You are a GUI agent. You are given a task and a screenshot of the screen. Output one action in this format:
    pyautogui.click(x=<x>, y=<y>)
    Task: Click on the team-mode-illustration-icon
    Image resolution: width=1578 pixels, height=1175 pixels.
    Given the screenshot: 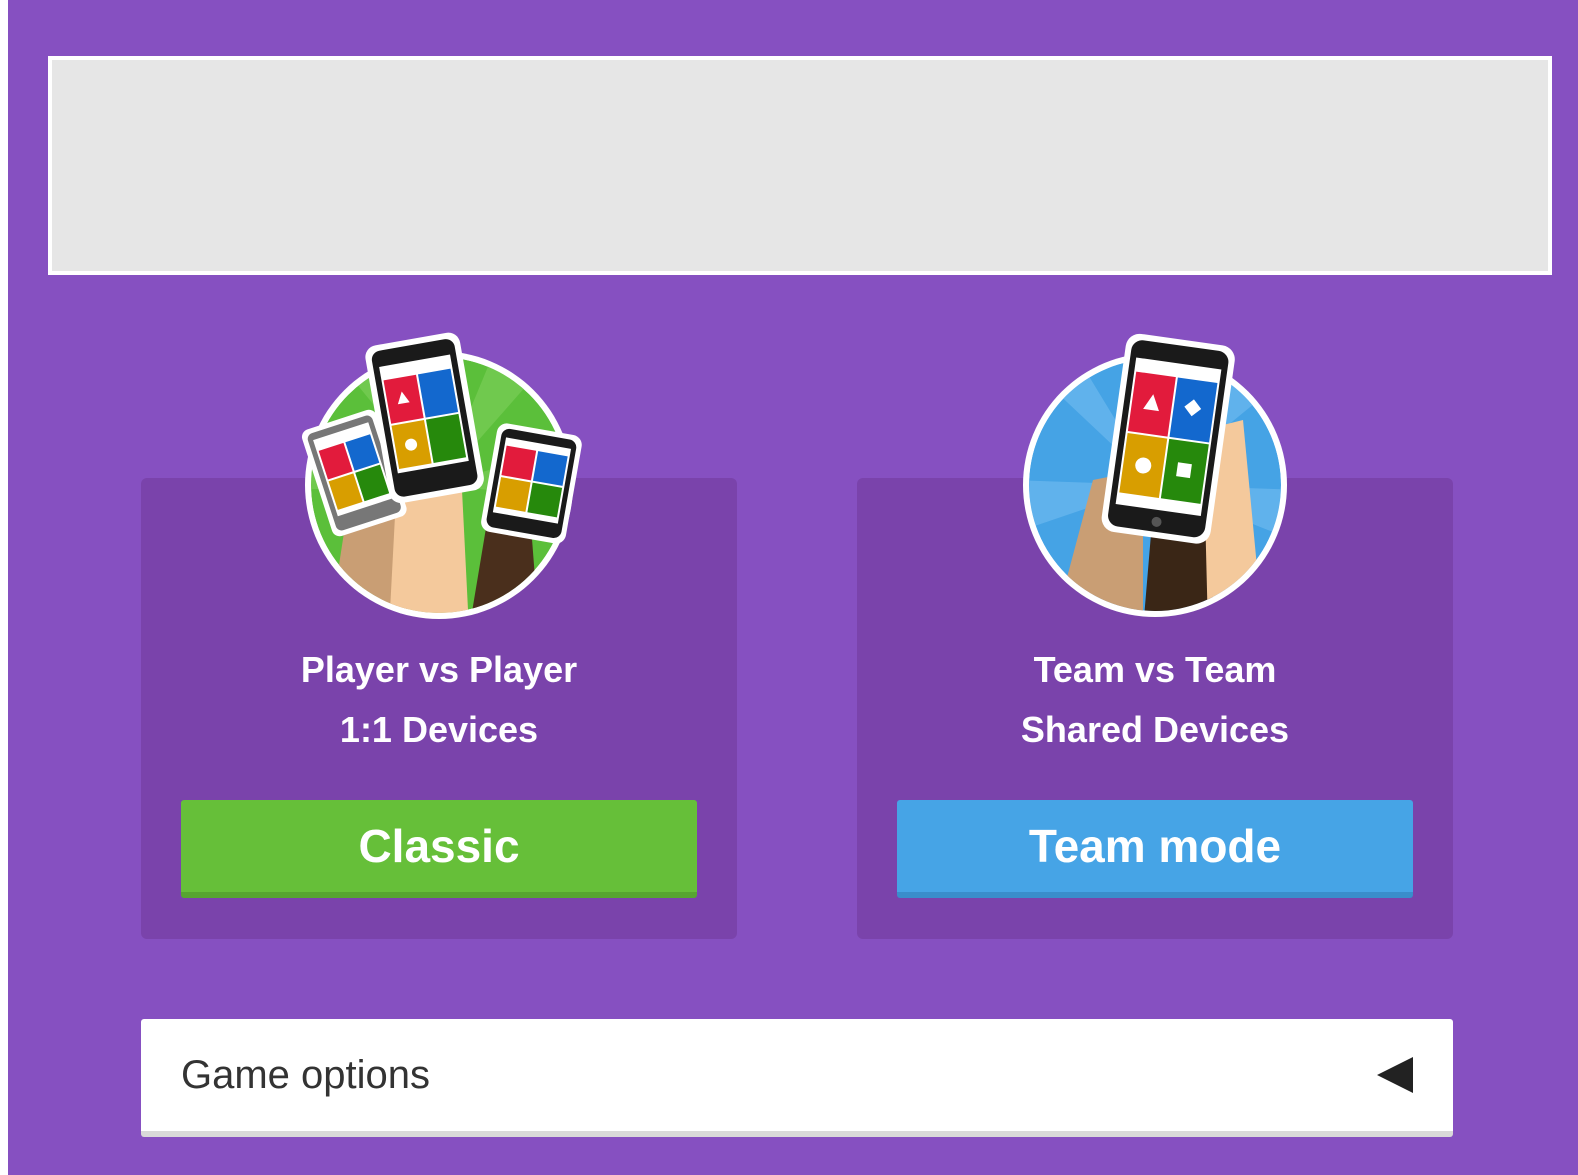 What is the action you would take?
    pyautogui.click(x=1163, y=477)
    